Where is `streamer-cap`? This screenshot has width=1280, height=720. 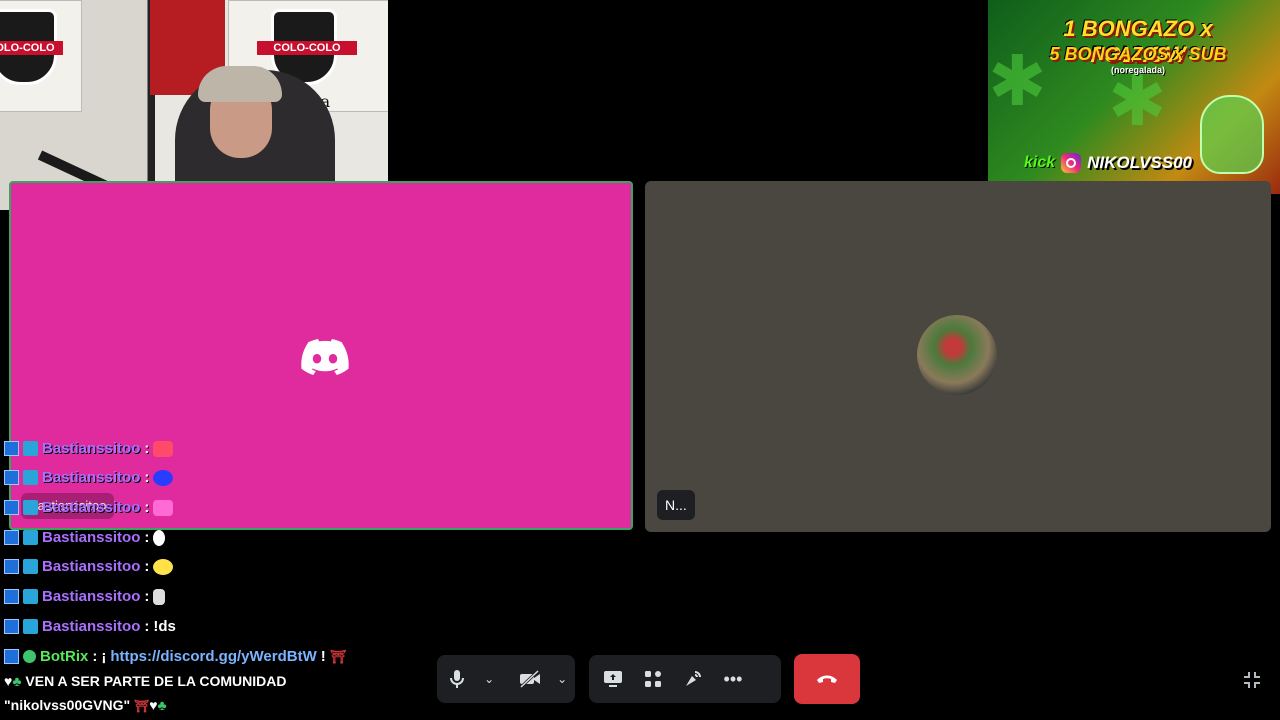 streamer-cap is located at coordinates (240, 84).